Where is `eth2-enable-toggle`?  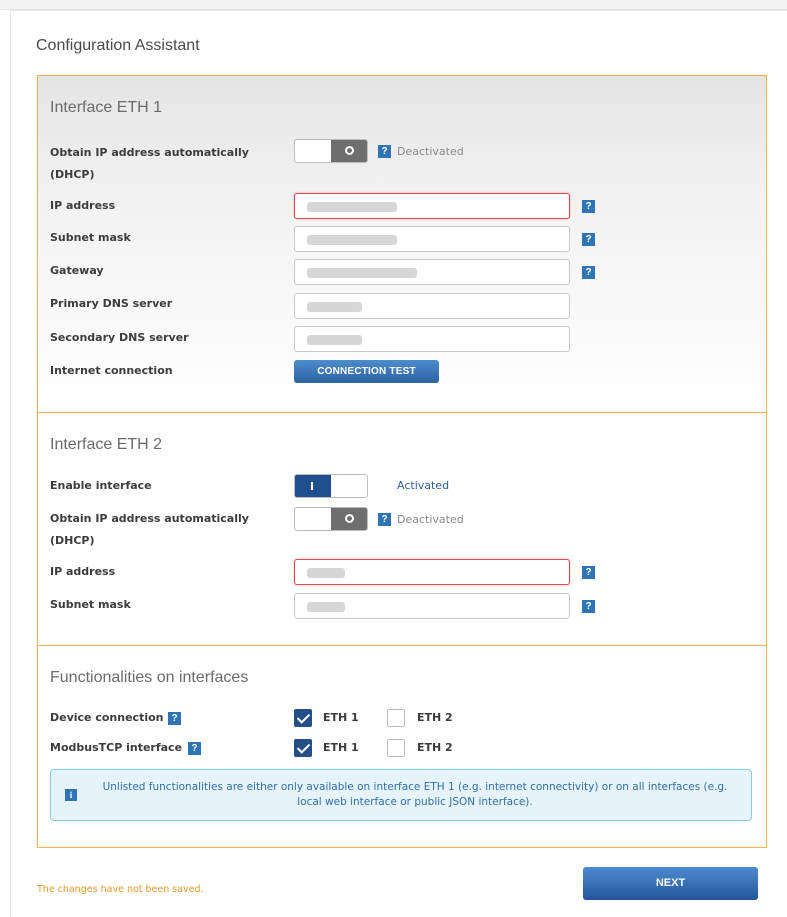 eth2-enable-toggle is located at coordinates (331, 486).